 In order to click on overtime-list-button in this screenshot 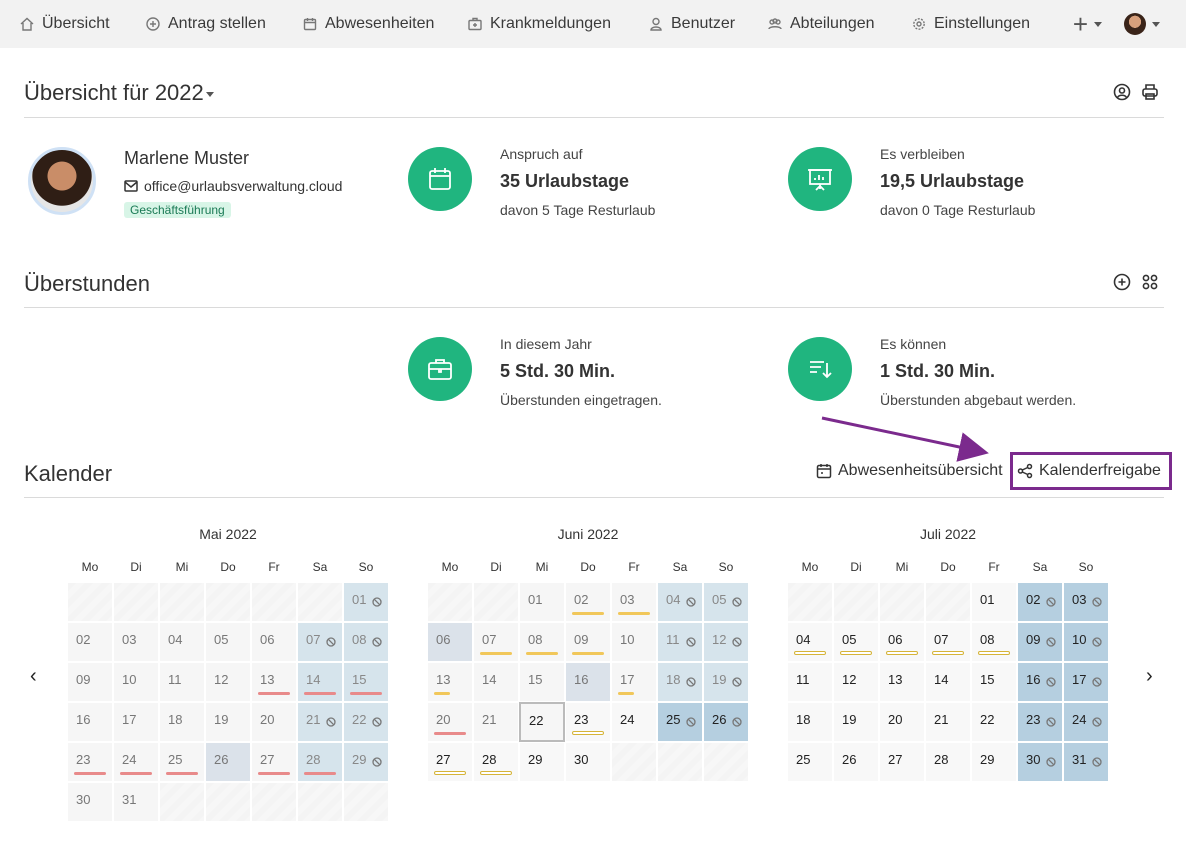, I will do `click(1150, 282)`.